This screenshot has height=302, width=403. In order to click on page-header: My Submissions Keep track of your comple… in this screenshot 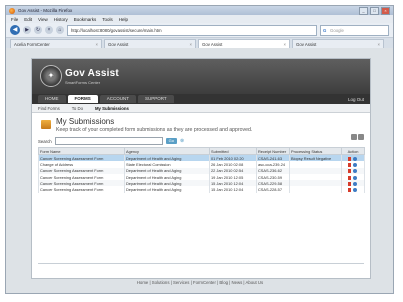, I will do `click(201, 125)`.